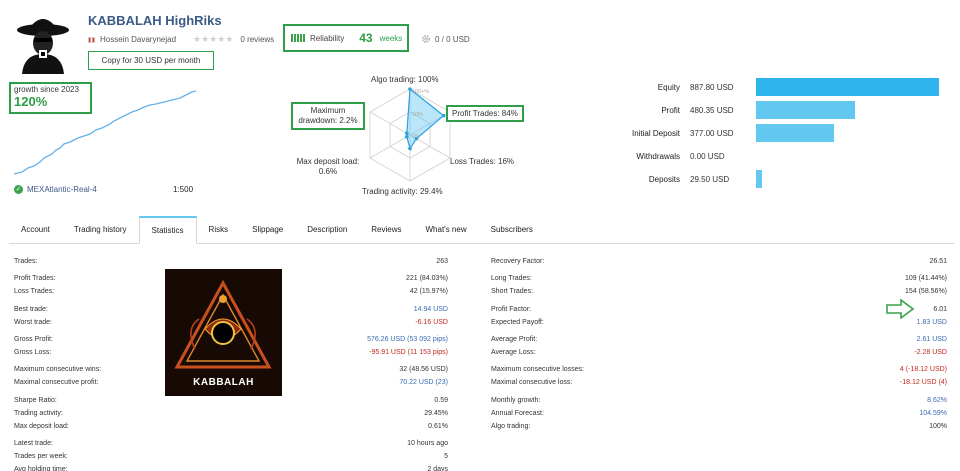 The width and height of the screenshot is (960, 471). What do you see at coordinates (183, 189) in the screenshot?
I see `leverage: 1:500` at bounding box center [183, 189].